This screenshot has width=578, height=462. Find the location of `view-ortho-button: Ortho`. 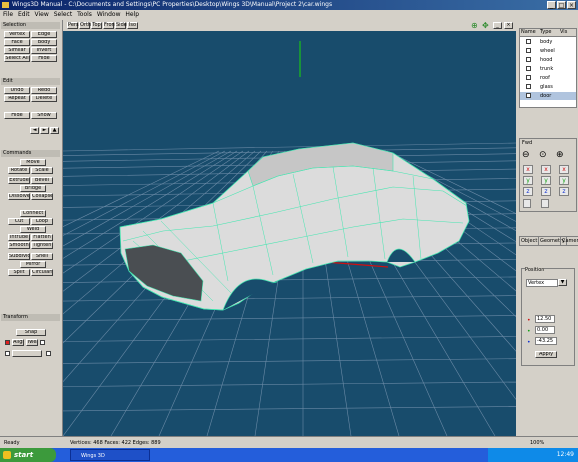

view-ortho-button: Ortho is located at coordinates (86, 25).